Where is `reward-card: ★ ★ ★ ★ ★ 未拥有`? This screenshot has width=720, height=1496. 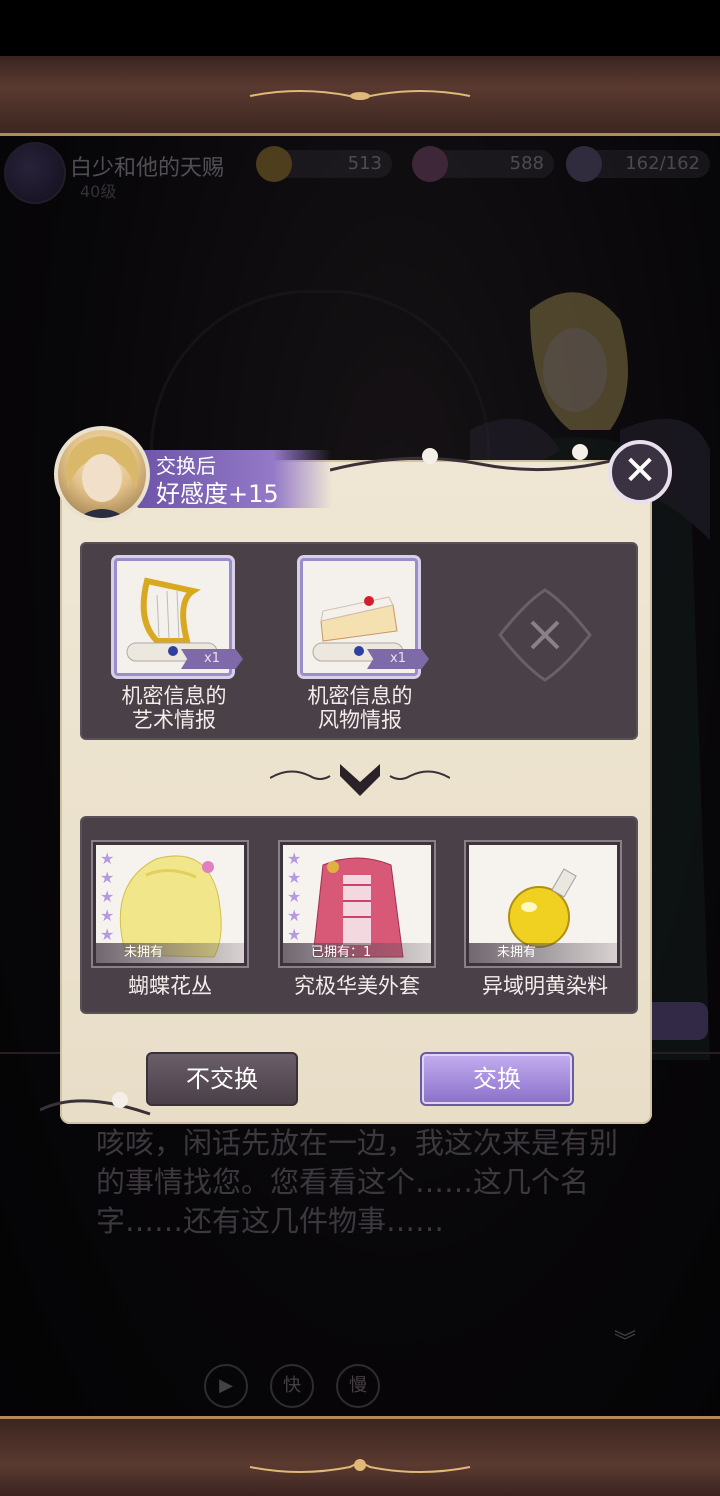
reward-card: ★ ★ ★ ★ ★ 未拥有 is located at coordinates (170, 904).